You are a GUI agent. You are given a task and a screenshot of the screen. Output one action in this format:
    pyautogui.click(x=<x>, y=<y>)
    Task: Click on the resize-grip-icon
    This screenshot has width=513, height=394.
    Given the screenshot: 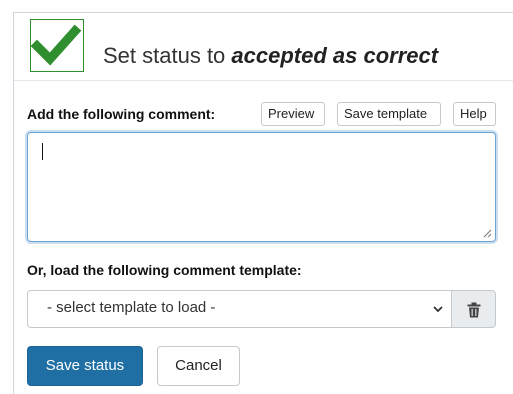 What is the action you would take?
    pyautogui.click(x=487, y=233)
    